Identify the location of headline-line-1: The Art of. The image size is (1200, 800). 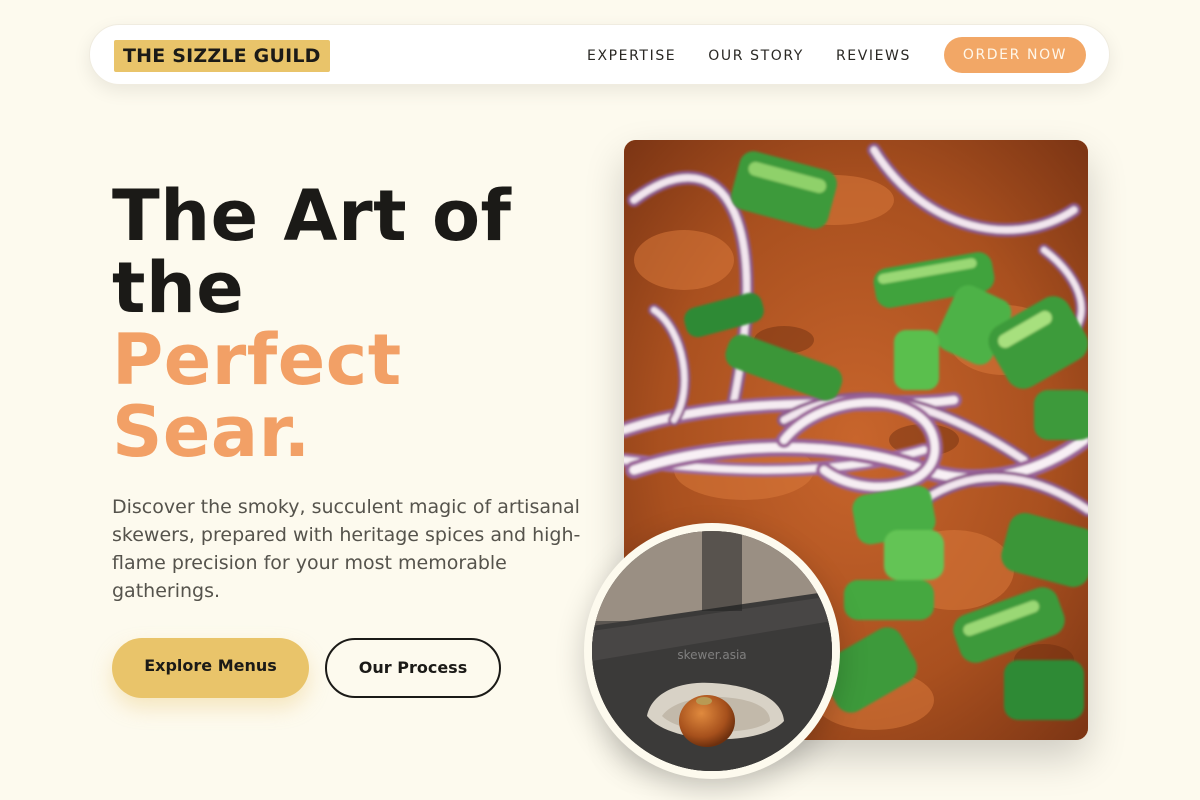
(312, 216).